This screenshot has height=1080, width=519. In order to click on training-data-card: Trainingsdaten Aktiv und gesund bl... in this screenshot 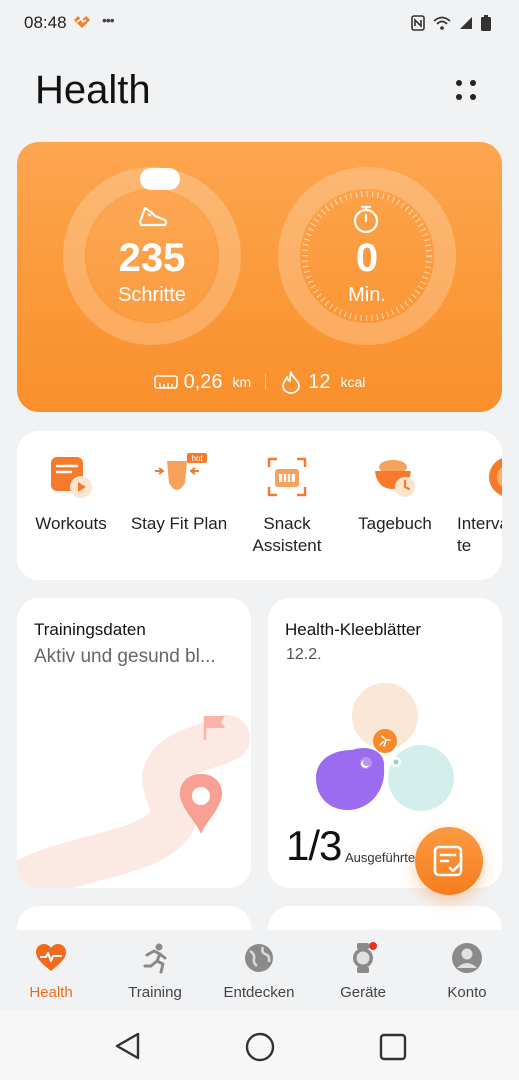, I will do `click(134, 743)`.